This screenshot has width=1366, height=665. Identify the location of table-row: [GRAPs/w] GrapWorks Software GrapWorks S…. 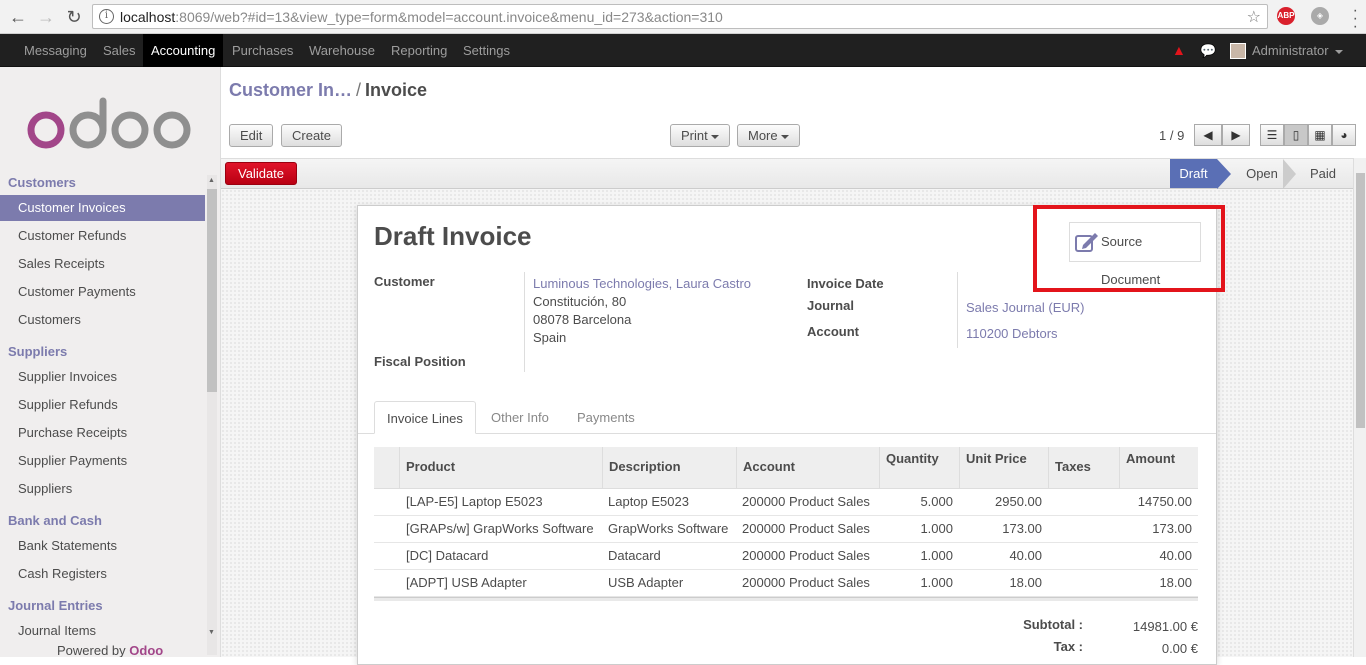
(786, 529).